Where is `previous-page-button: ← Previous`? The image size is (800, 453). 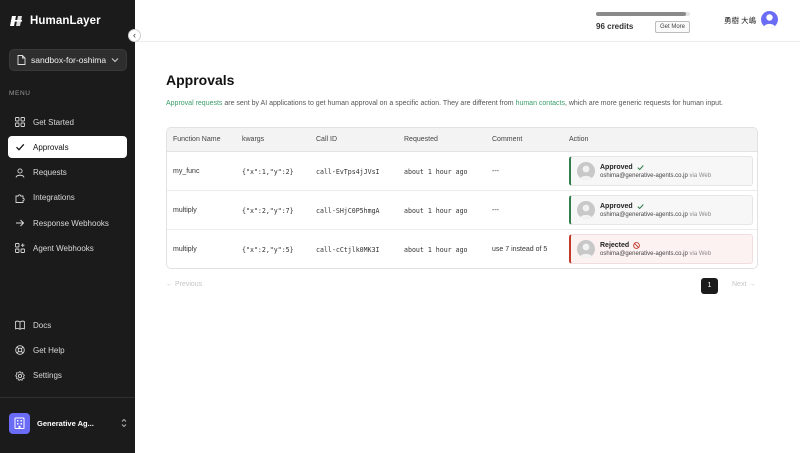
previous-page-button: ← Previous is located at coordinates (184, 284).